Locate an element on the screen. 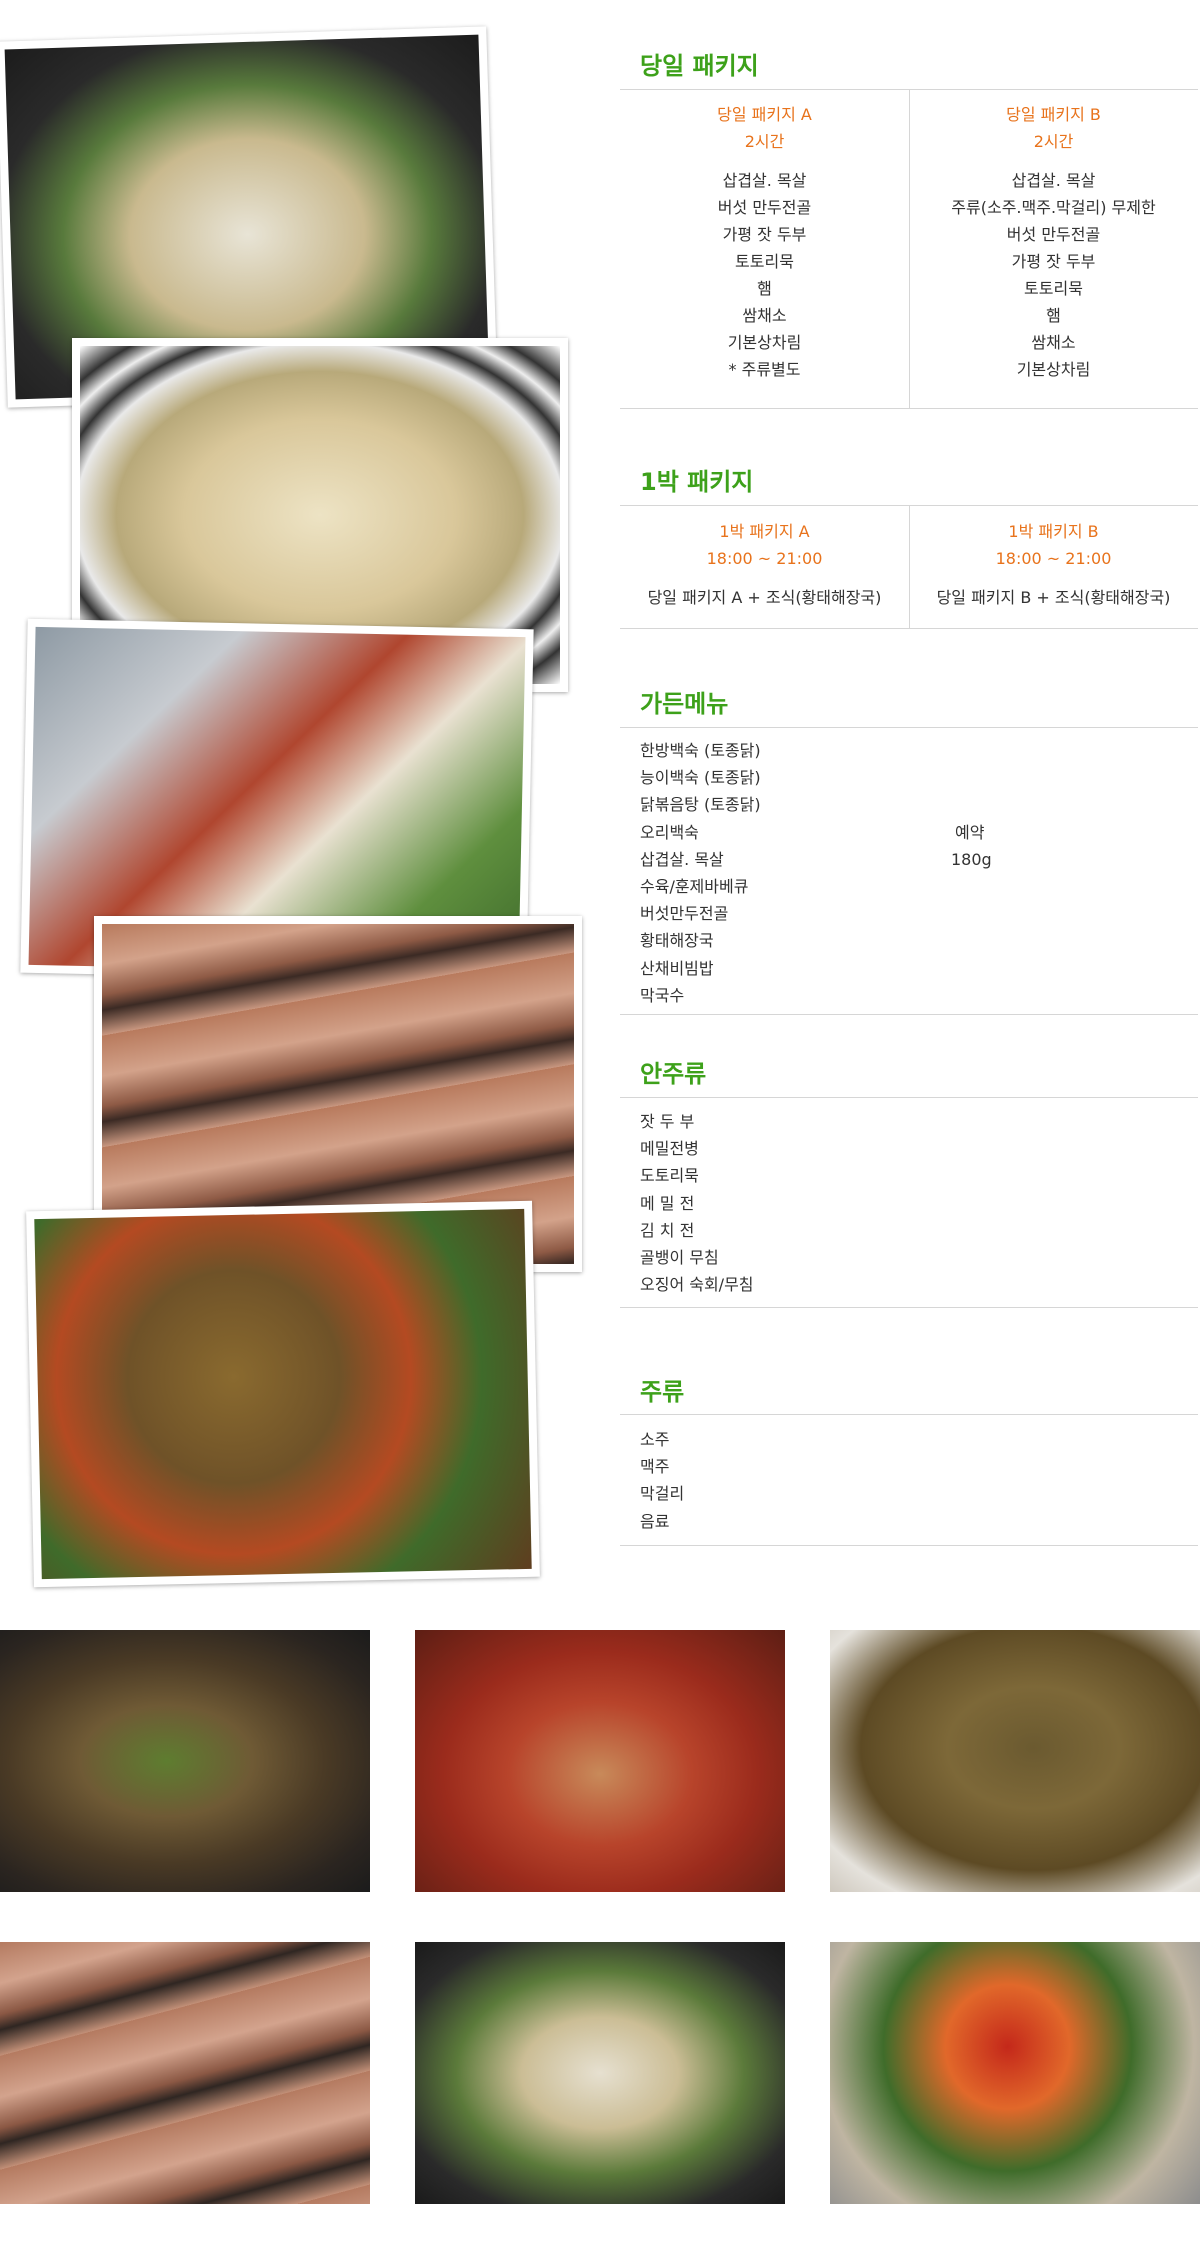 This screenshot has width=1200, height=2260. list-item: 주류(소주.맥주.막걸리) 무제한 is located at coordinates (1053, 207).